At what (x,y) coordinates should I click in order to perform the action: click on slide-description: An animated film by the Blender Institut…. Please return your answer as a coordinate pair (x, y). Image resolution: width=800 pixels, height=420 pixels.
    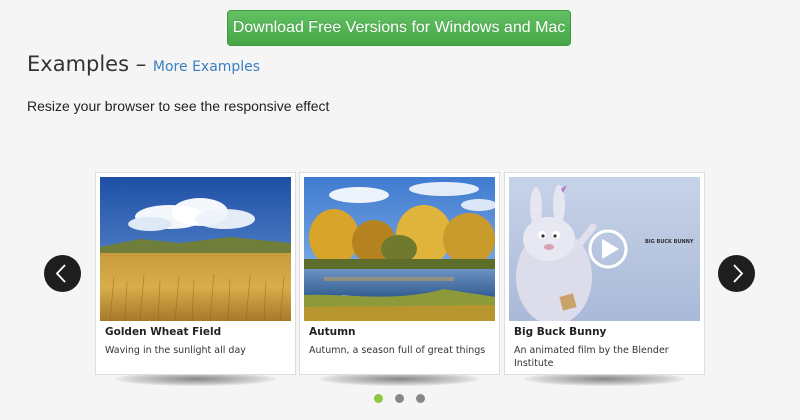
    Looking at the image, I should click on (591, 357).